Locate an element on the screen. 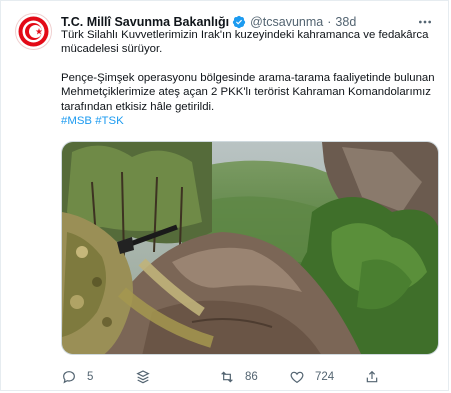 The height and width of the screenshot is (393, 451). retweet-count: 86 is located at coordinates (251, 377).